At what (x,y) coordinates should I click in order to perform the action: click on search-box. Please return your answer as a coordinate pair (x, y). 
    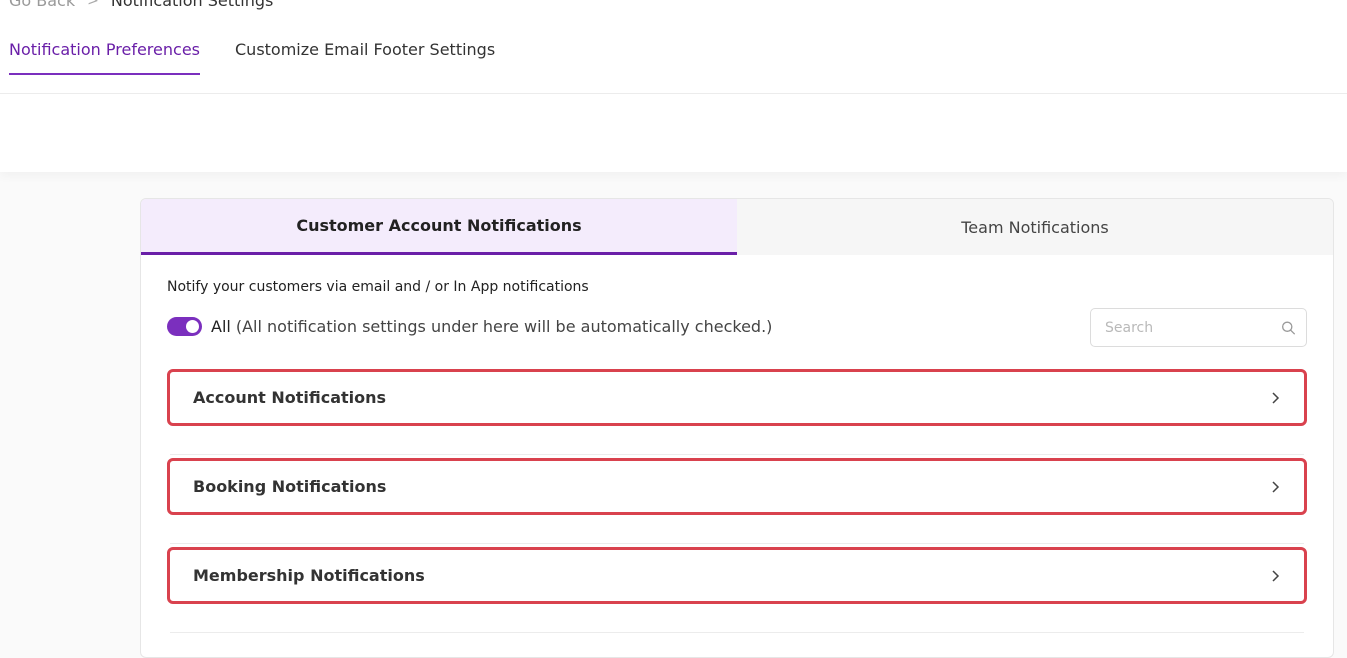
    Looking at the image, I should click on (1198, 327).